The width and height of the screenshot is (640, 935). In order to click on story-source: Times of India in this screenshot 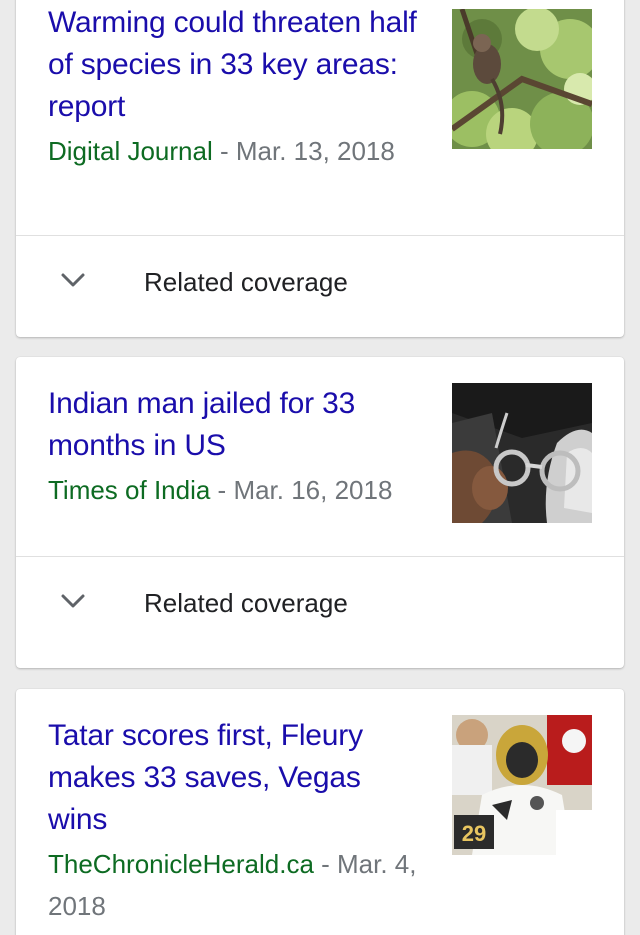, I will do `click(129, 490)`.